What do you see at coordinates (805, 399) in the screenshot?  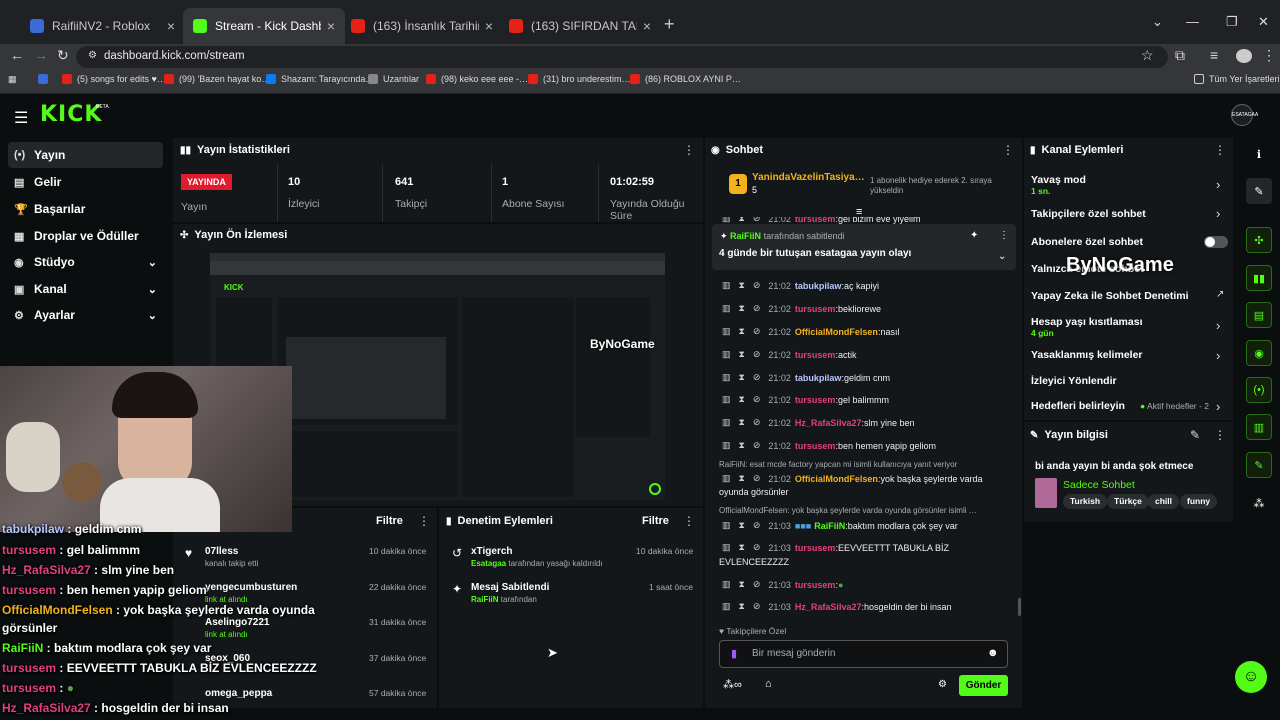 I see `chat-message: ▥ ⧗ ⊘ 21:02 tursusem: gel balimmm` at bounding box center [805, 399].